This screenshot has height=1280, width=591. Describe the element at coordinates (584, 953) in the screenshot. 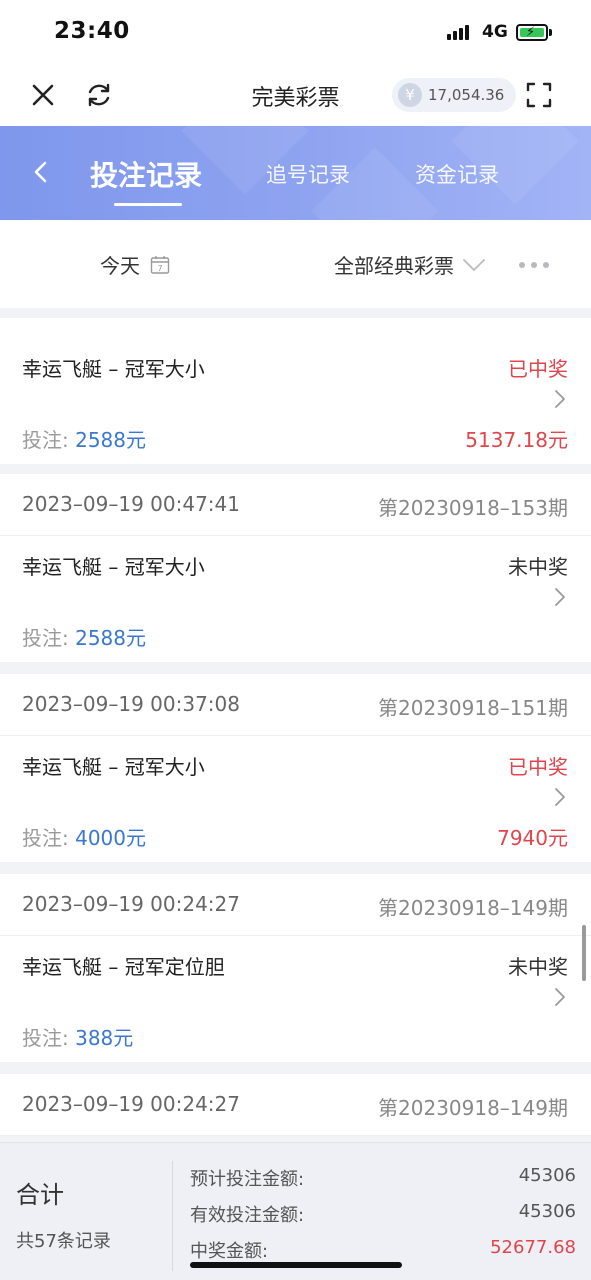

I see `scrollbar` at that location.